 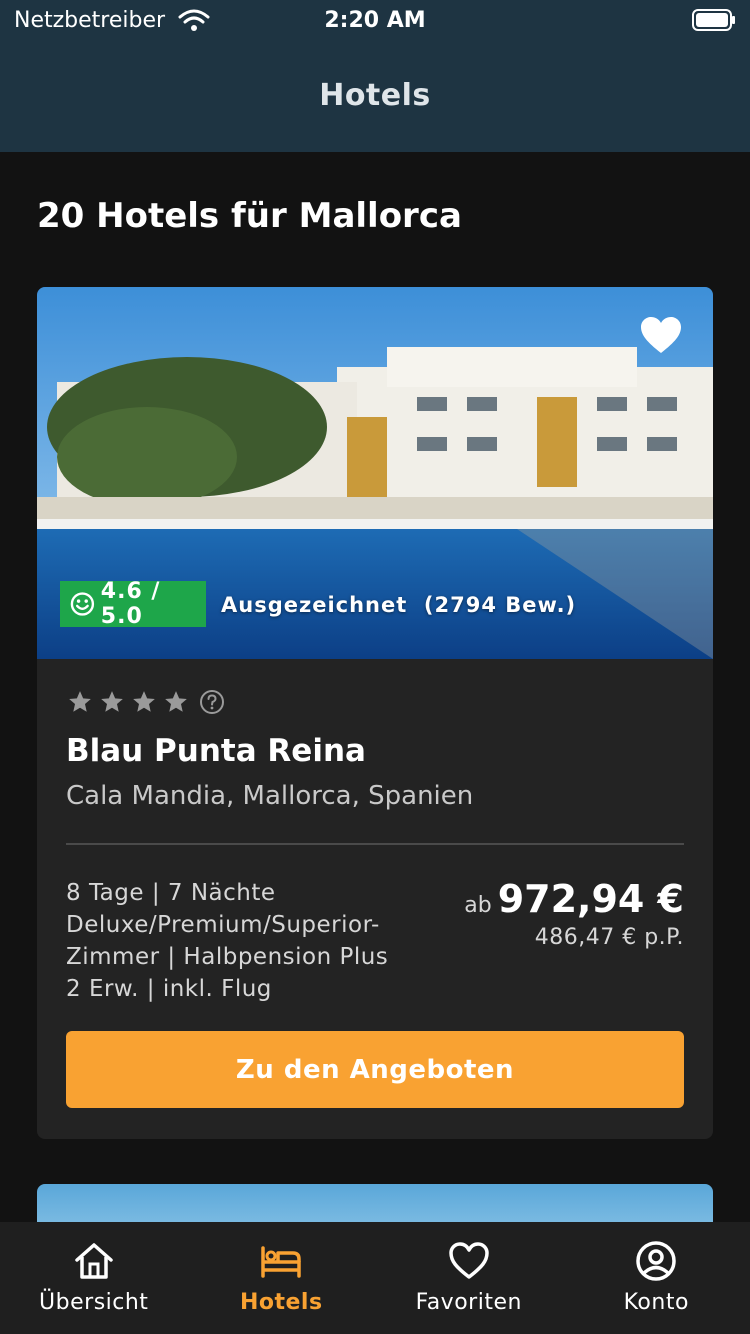 I want to click on price-block: ab 972,94 € 486,47 € p.P., so click(x=574, y=913).